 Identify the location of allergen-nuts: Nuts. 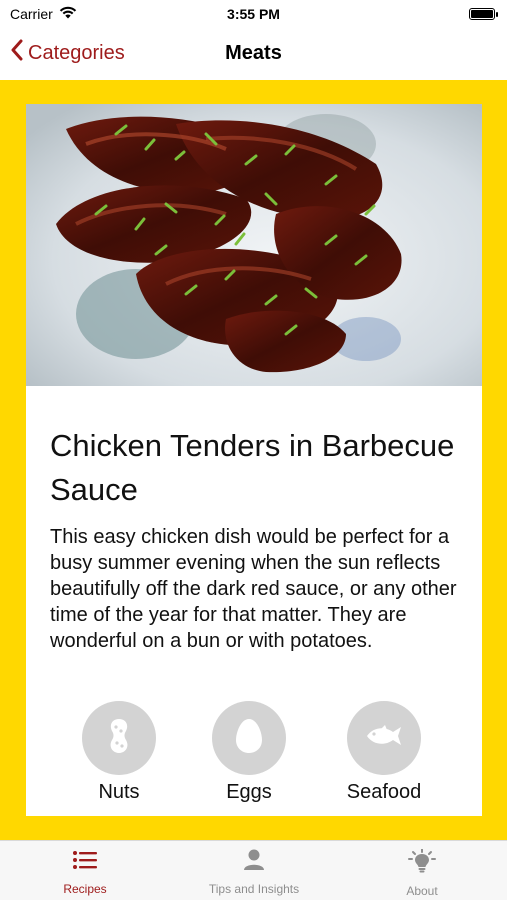
(119, 752).